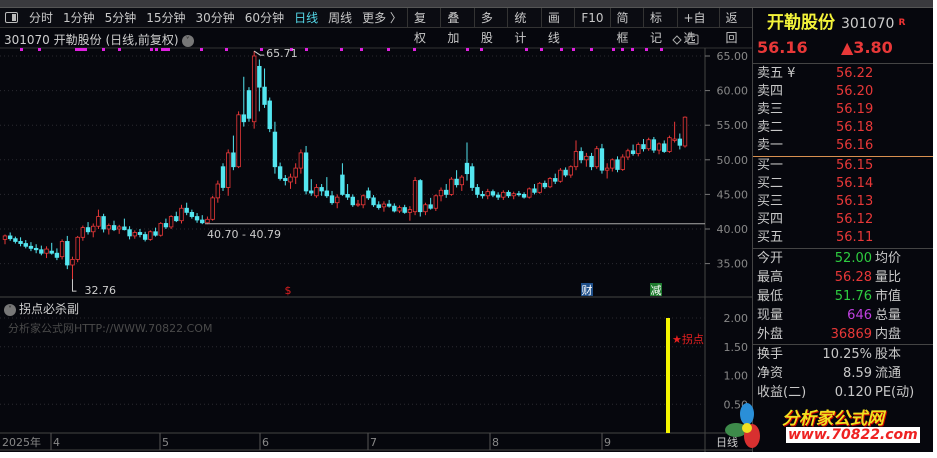 The height and width of the screenshot is (458, 937). Describe the element at coordinates (853, 277) in the screenshot. I see `stat-value: 56.28` at that location.